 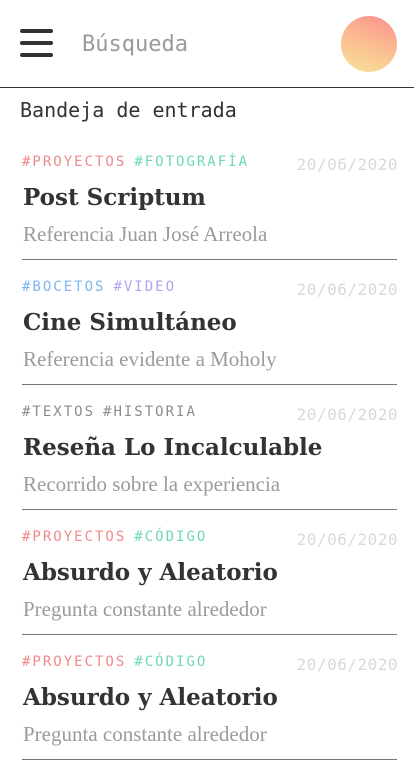 What do you see at coordinates (63, 287) in the screenshot?
I see `tag-label: #BOCETOS` at bounding box center [63, 287].